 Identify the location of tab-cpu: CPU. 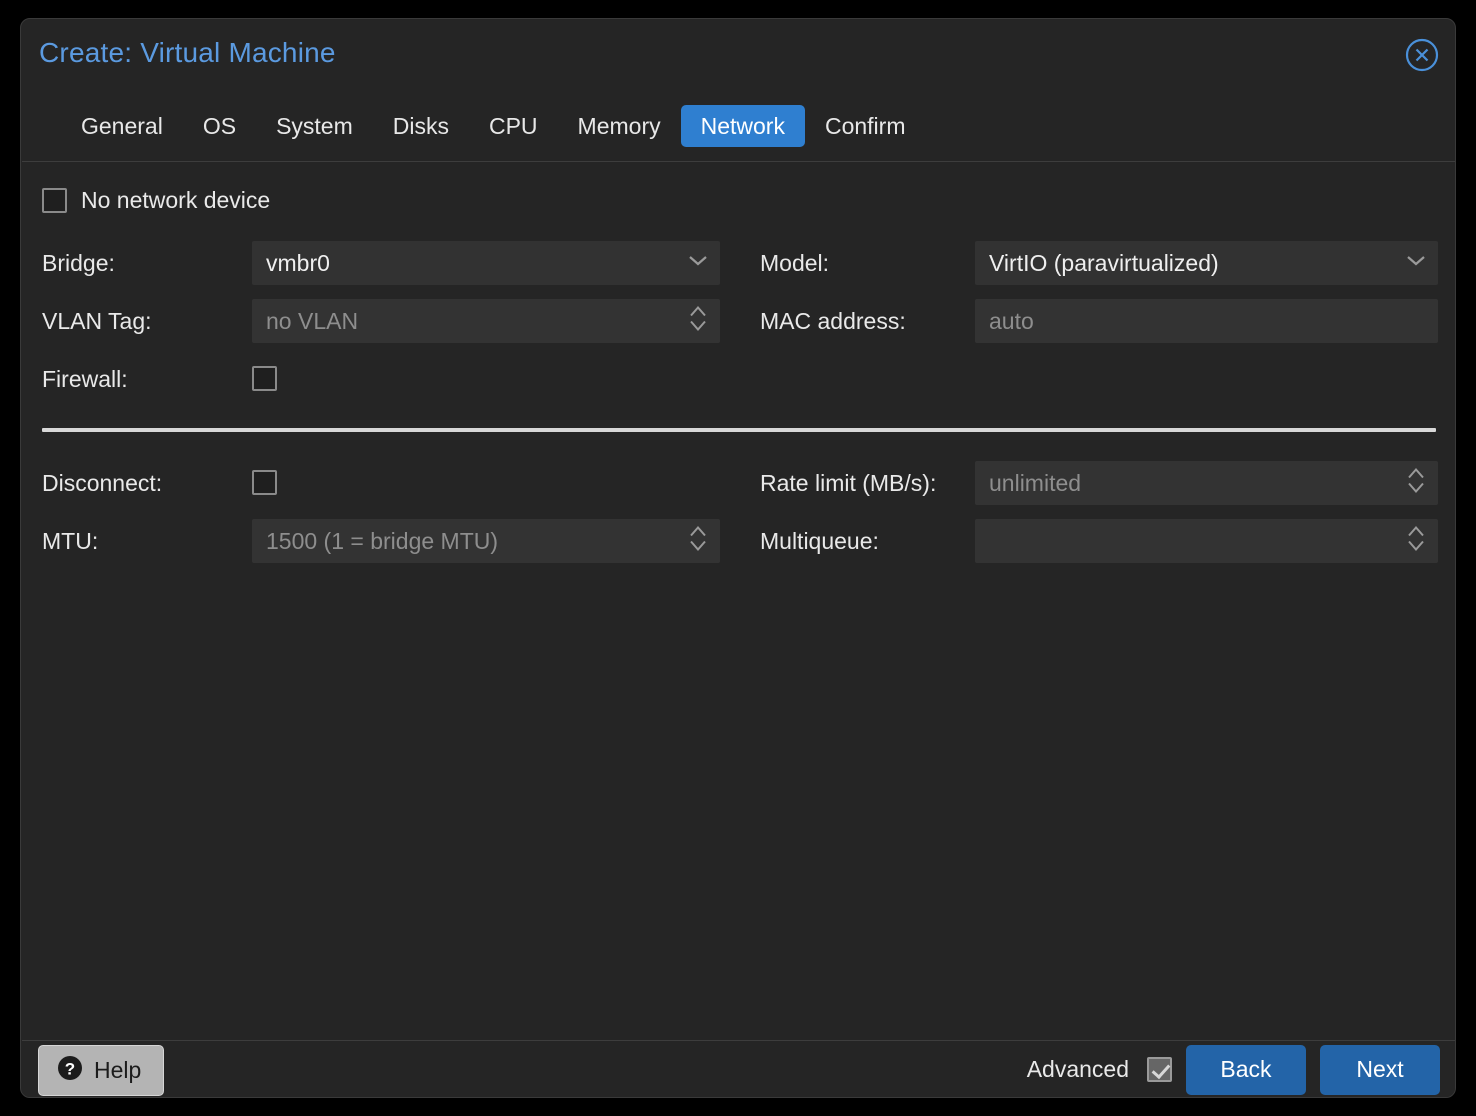
(513, 126).